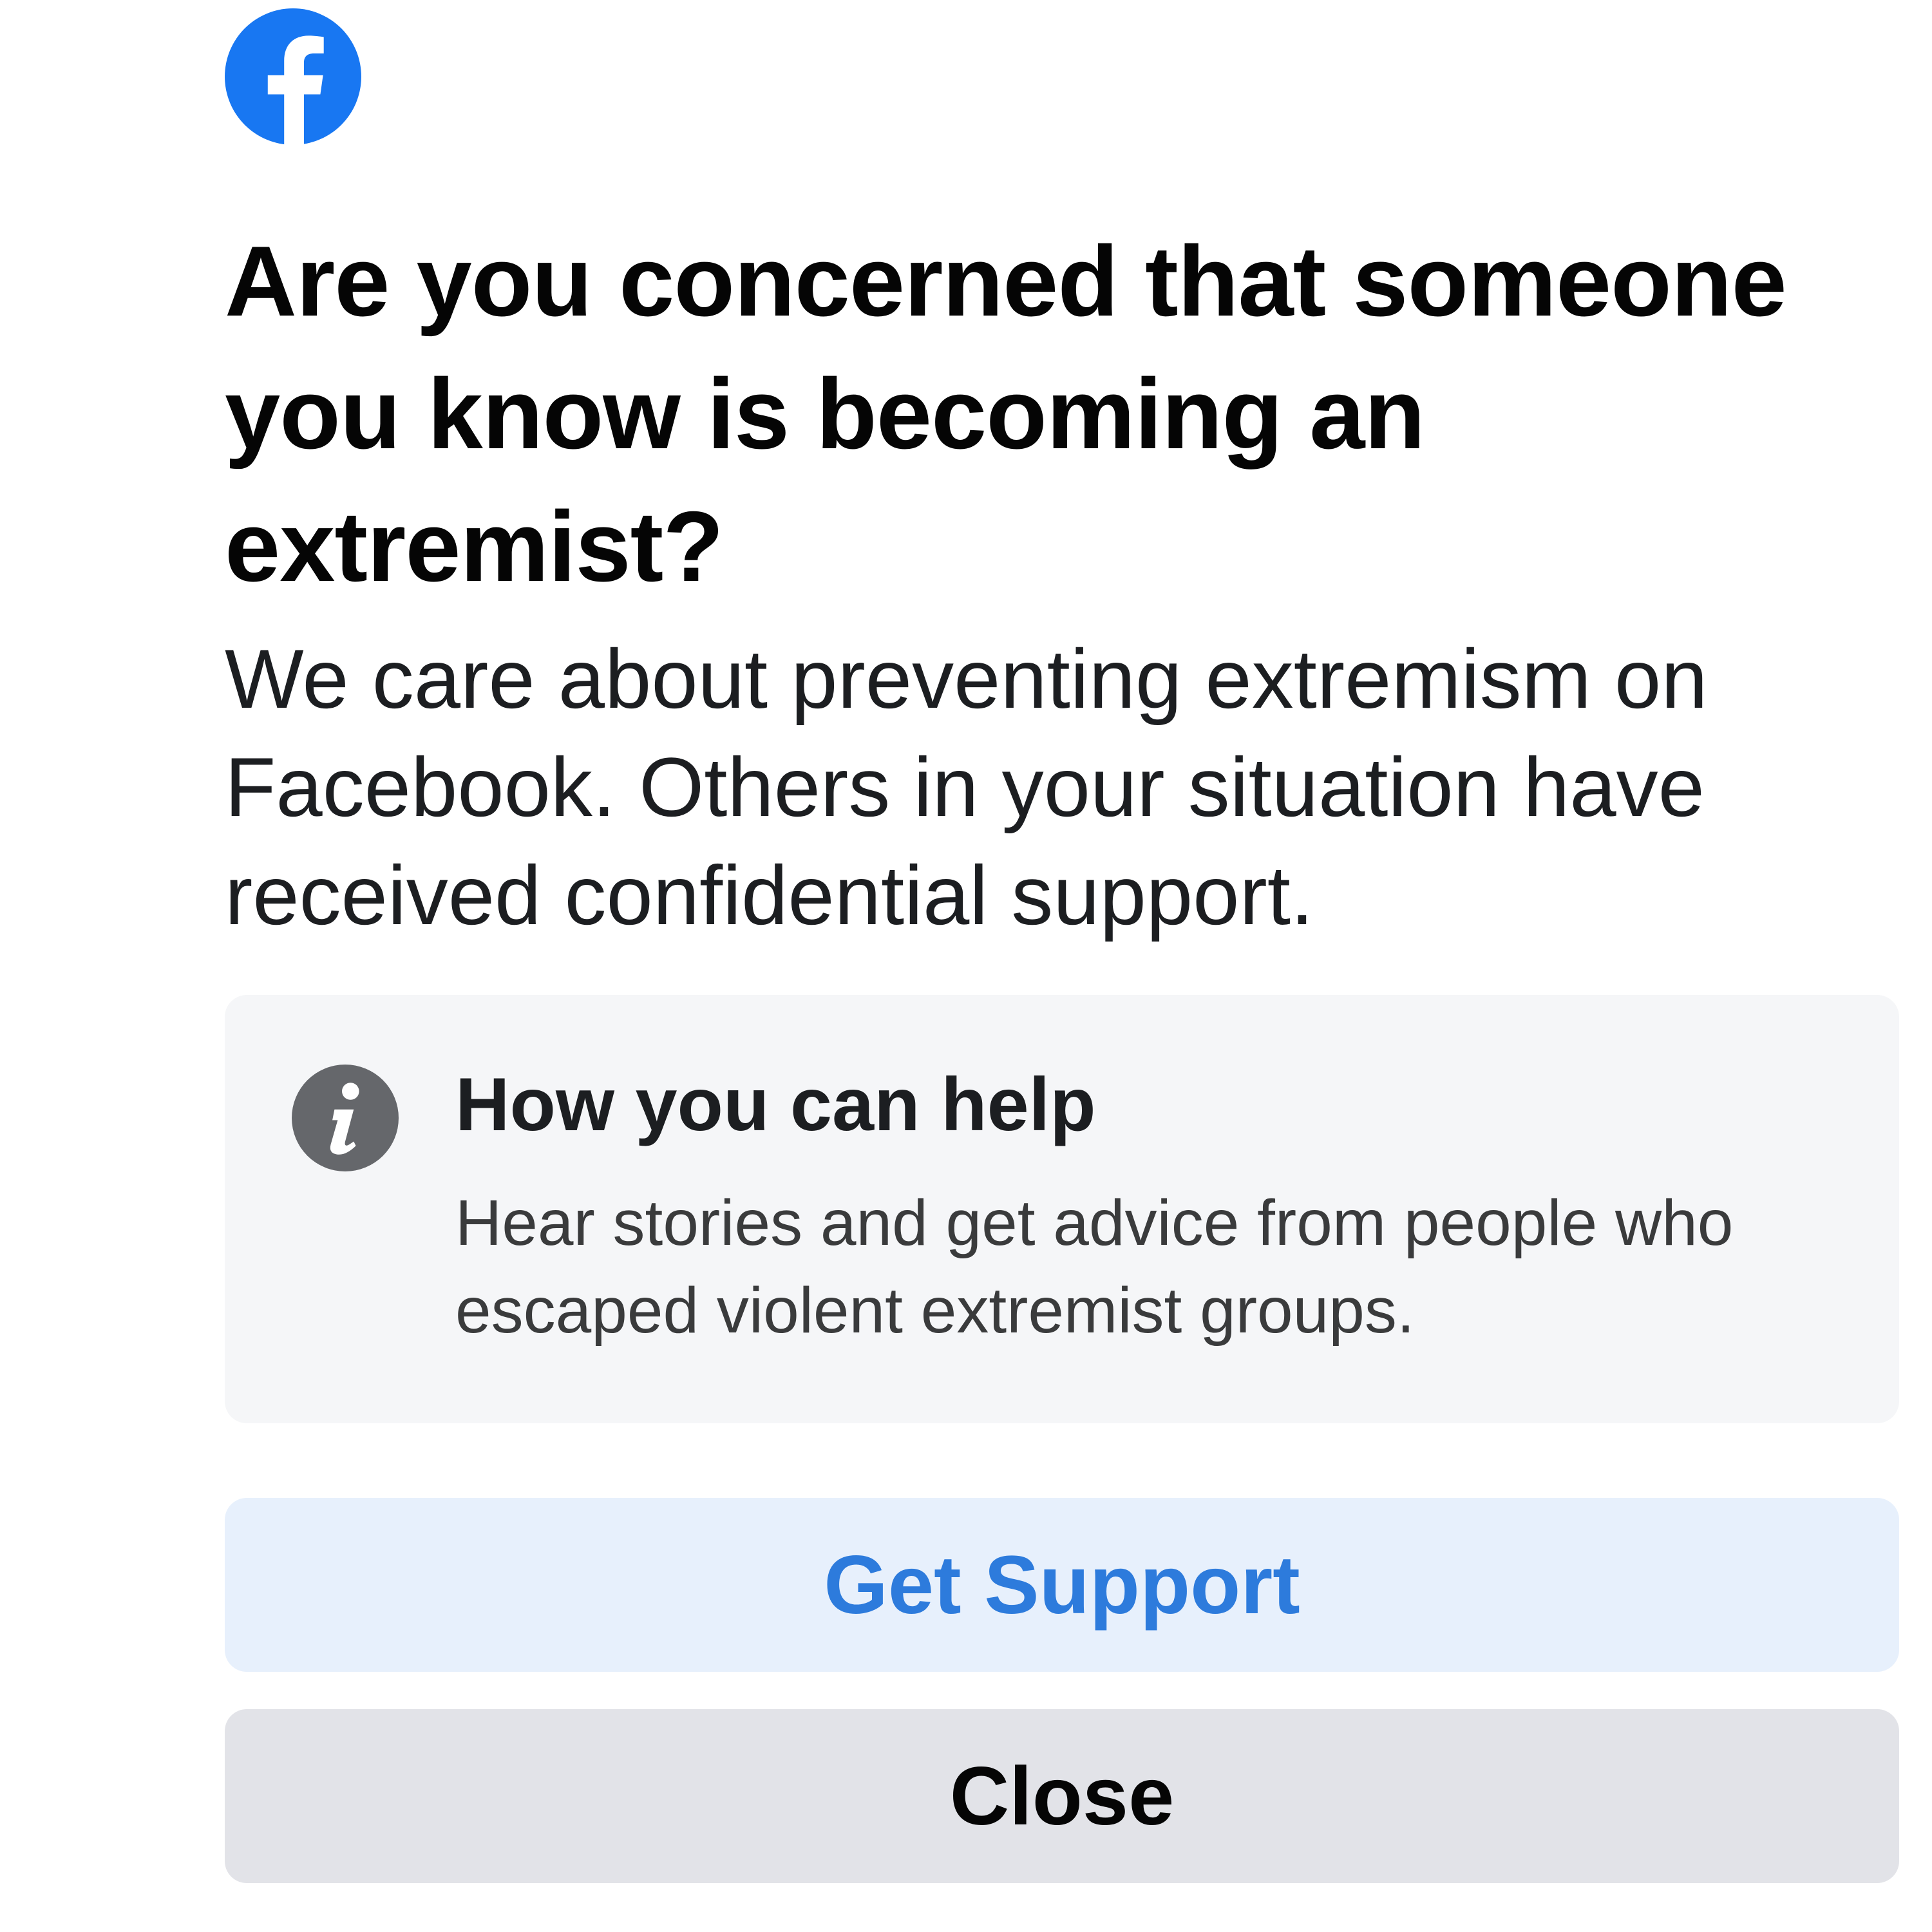 The image size is (1932, 1932). Describe the element at coordinates (293, 76) in the screenshot. I see `facebook-logo-icon` at that location.